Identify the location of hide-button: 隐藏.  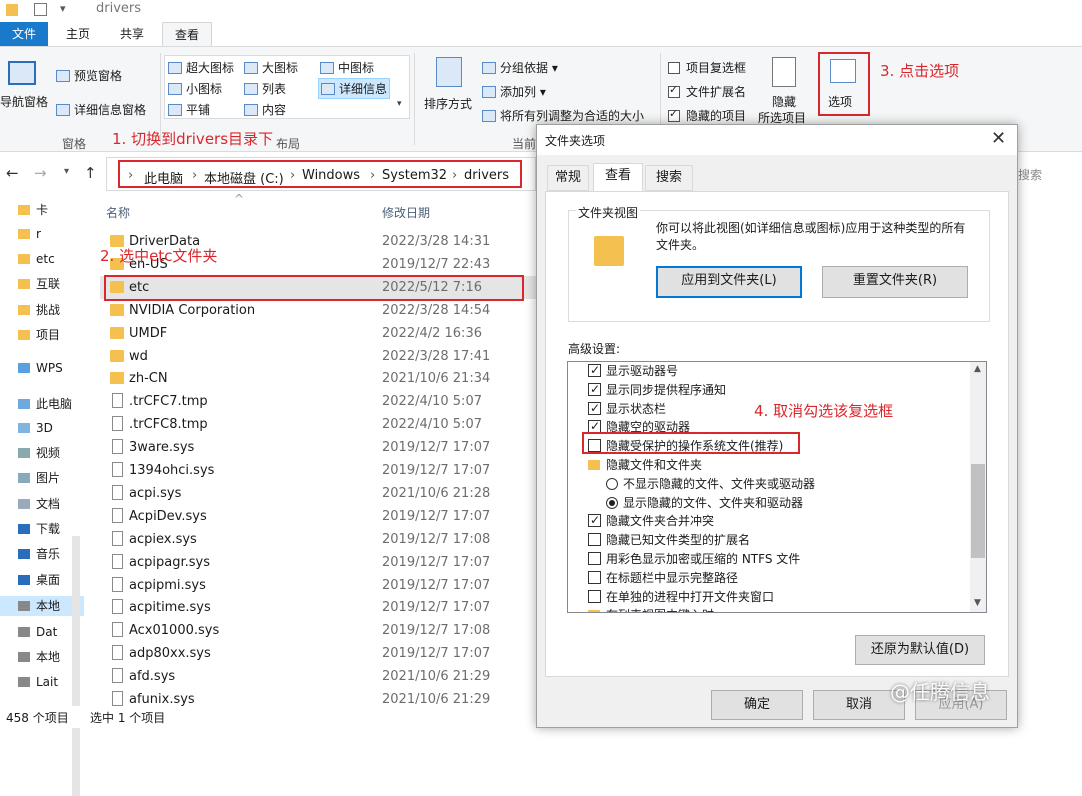
(784, 101).